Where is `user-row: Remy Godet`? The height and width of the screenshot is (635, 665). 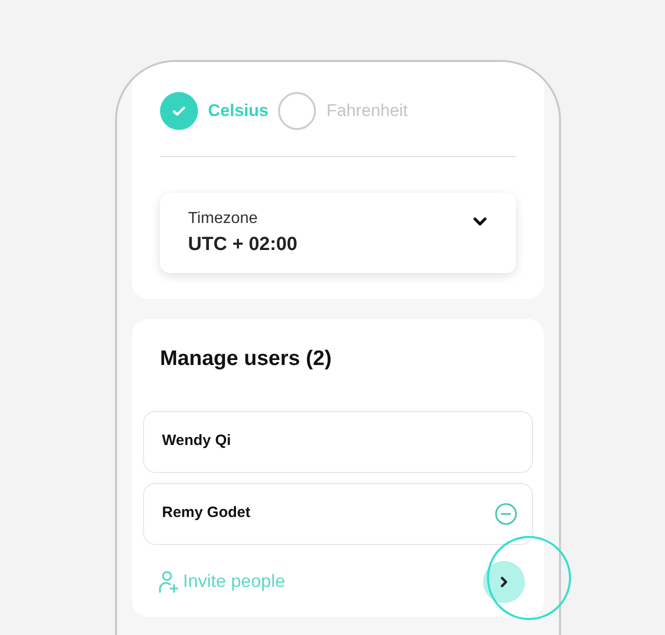 user-row: Remy Godet is located at coordinates (338, 513).